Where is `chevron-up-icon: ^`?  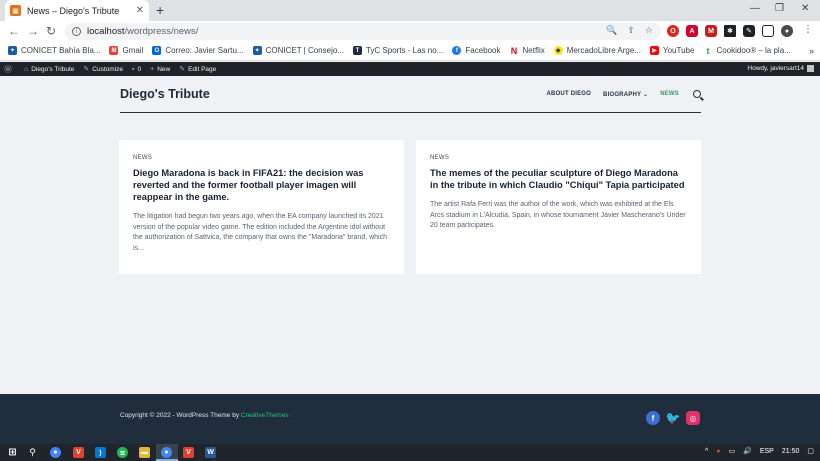 chevron-up-icon: ^ is located at coordinates (706, 451).